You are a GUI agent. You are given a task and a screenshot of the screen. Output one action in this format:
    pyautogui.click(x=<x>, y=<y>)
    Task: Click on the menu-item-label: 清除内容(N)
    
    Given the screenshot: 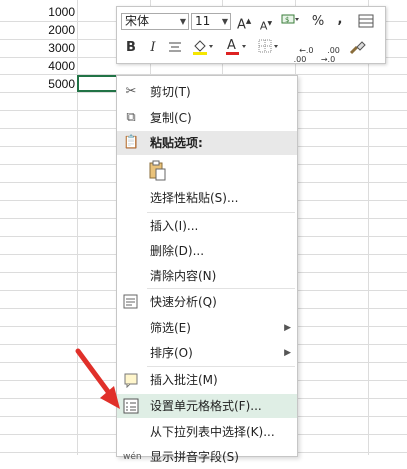 What is the action you would take?
    pyautogui.click(x=183, y=276)
    